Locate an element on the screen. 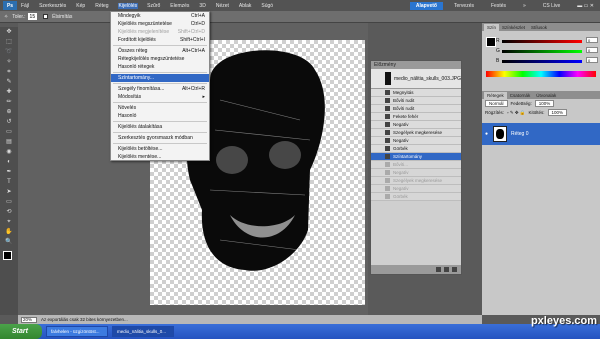 The height and width of the screenshot is (339, 600). workspace-0: Alapvető is located at coordinates (426, 5).